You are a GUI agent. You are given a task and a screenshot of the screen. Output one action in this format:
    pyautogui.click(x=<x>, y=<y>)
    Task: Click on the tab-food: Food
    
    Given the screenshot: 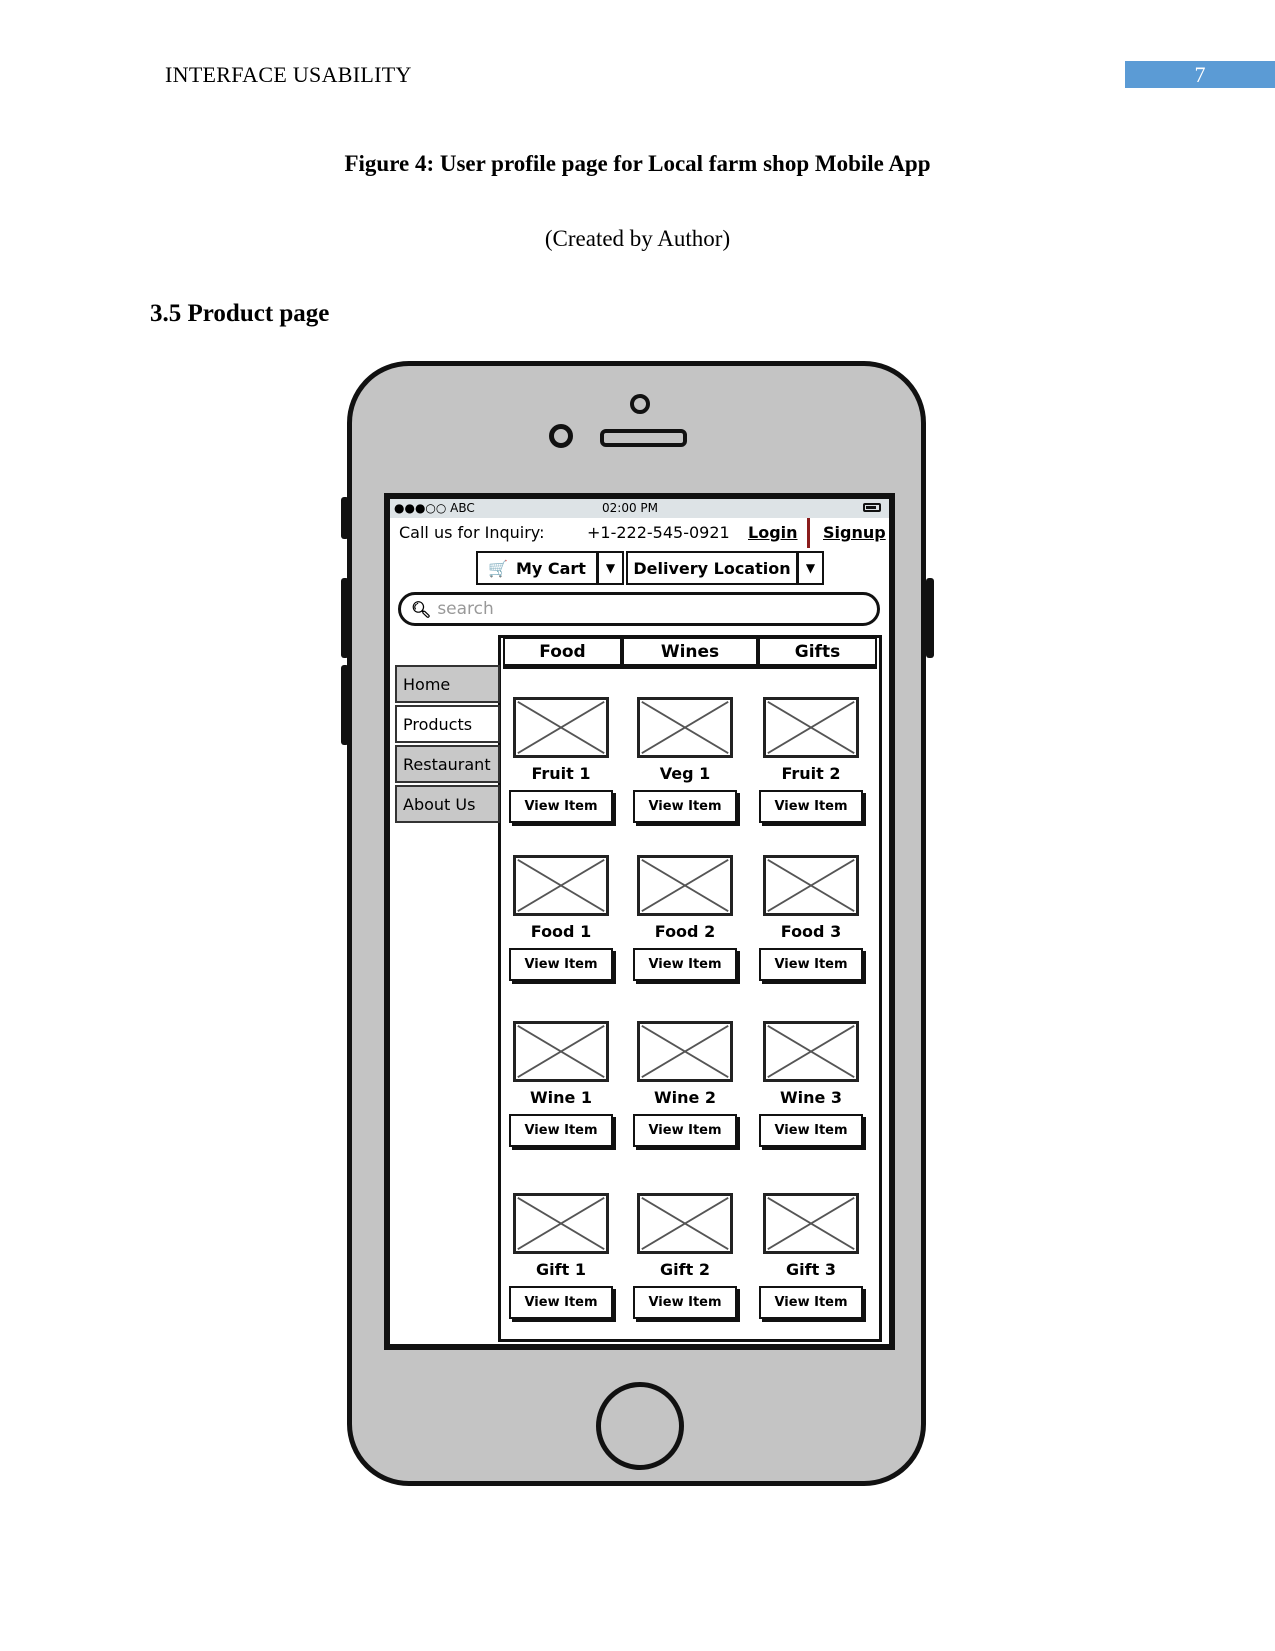 What is the action you would take?
    pyautogui.click(x=562, y=653)
    